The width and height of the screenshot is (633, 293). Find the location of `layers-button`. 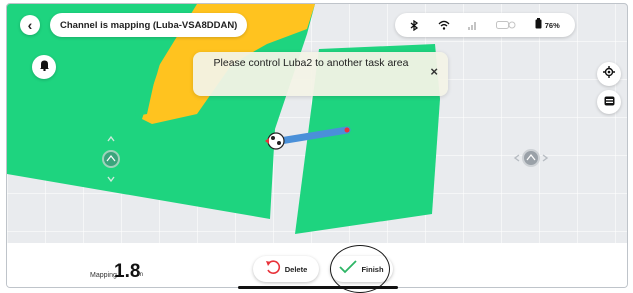

layers-button is located at coordinates (609, 102).